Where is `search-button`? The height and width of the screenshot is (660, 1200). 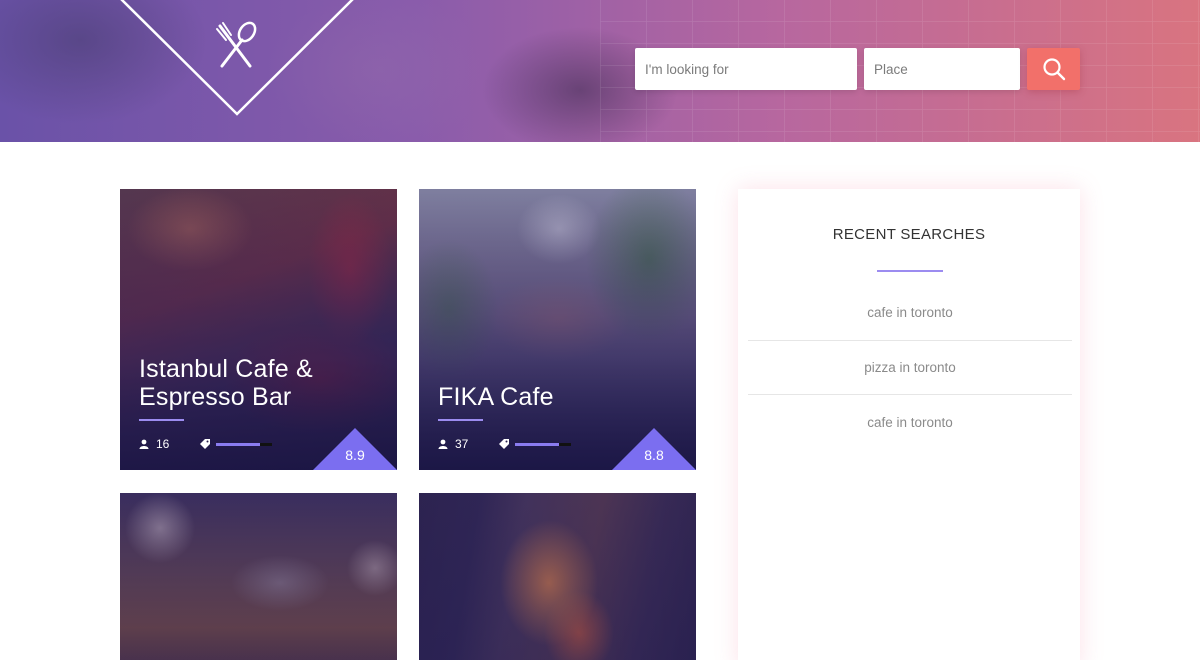
search-button is located at coordinates (1053, 69).